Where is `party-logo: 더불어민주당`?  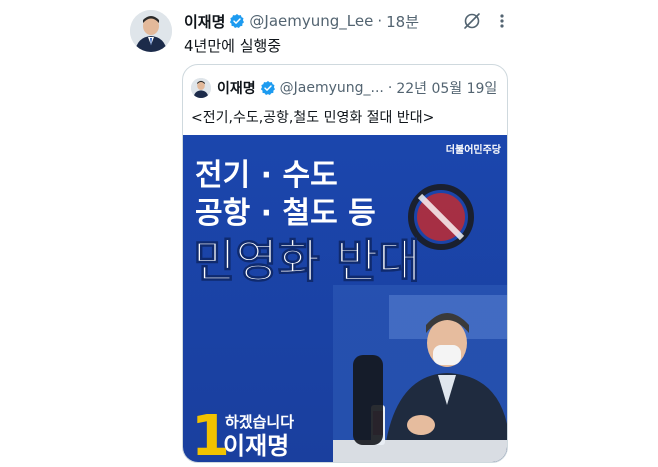 party-logo: 더불어민주당 is located at coordinates (474, 149).